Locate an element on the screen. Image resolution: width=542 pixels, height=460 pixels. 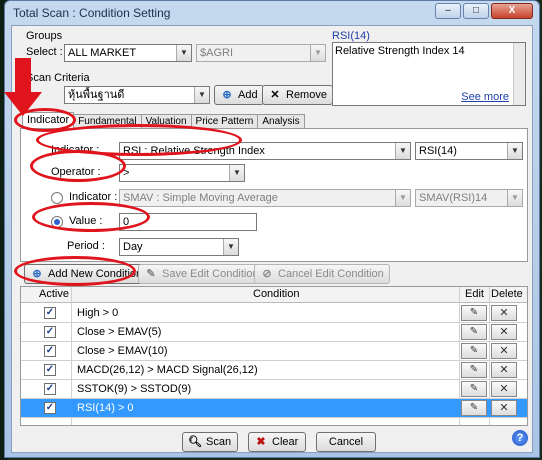
period-select: Day ▼ is located at coordinates (179, 247).